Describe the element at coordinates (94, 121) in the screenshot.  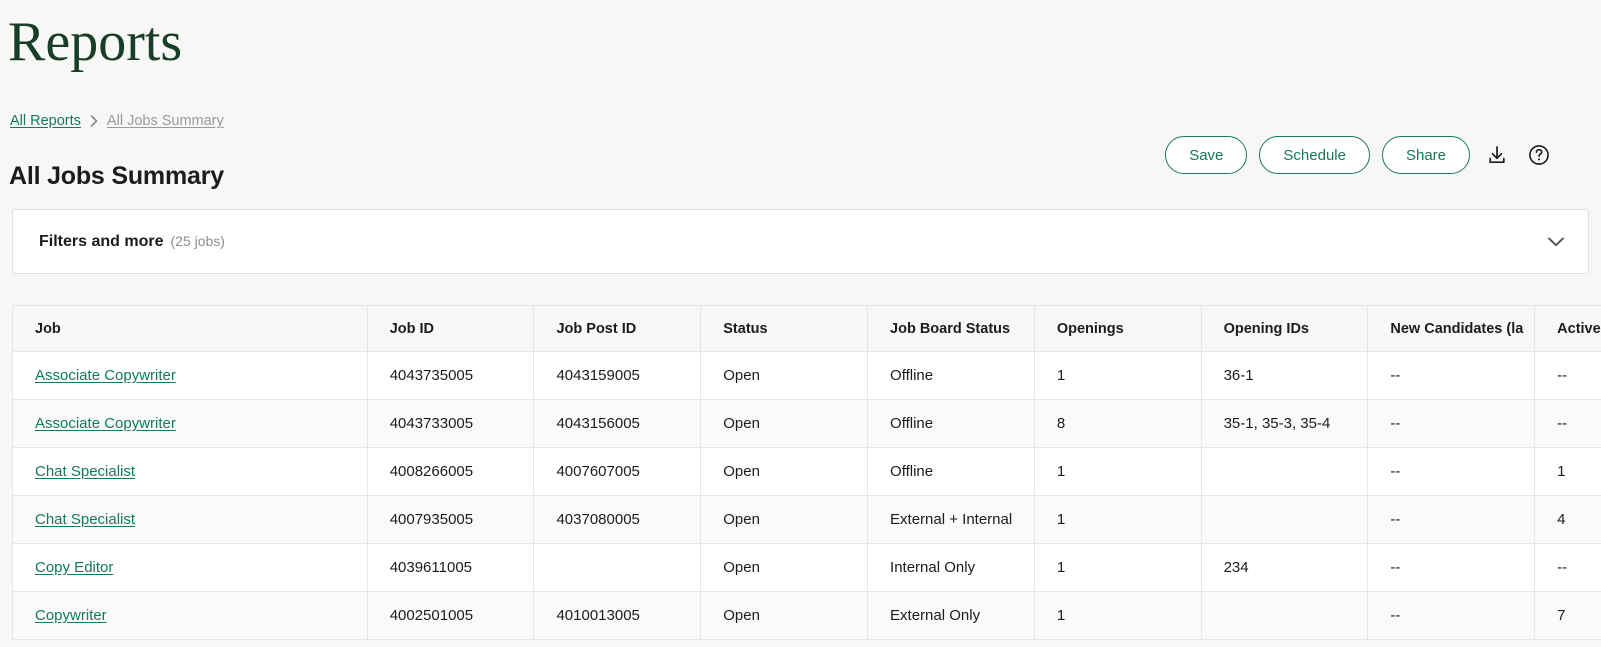
I see `chevron-right-icon` at that location.